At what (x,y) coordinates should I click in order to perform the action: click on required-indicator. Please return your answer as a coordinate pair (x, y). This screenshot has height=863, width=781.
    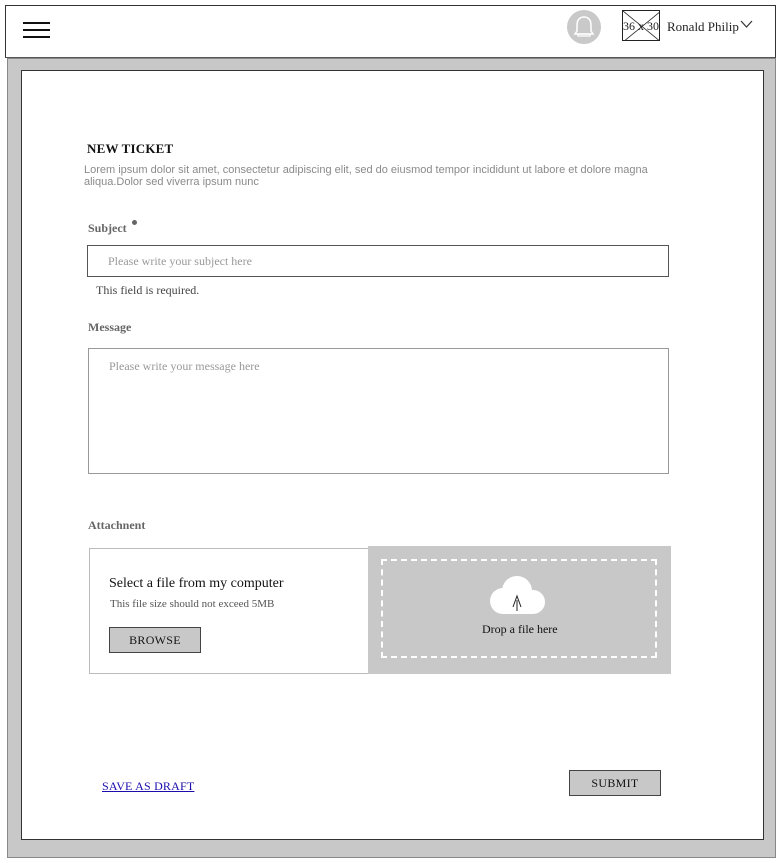
    Looking at the image, I should click on (134, 222).